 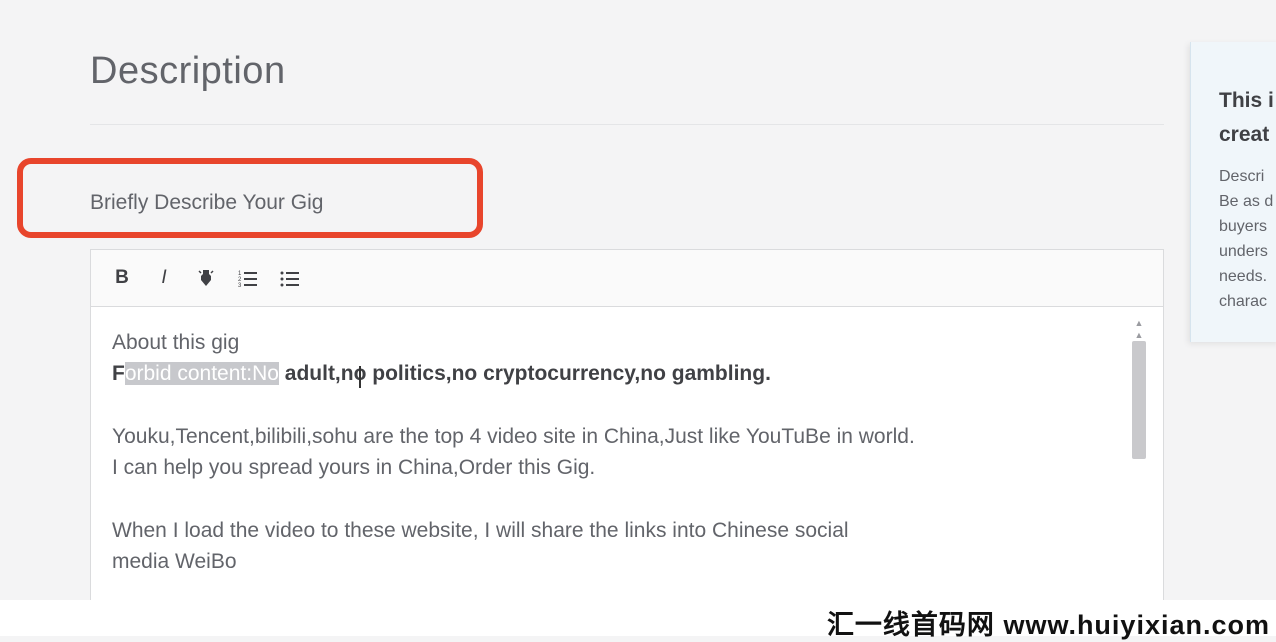 I want to click on scroll-up-icon: ▲ ▲, so click(x=1139, y=329).